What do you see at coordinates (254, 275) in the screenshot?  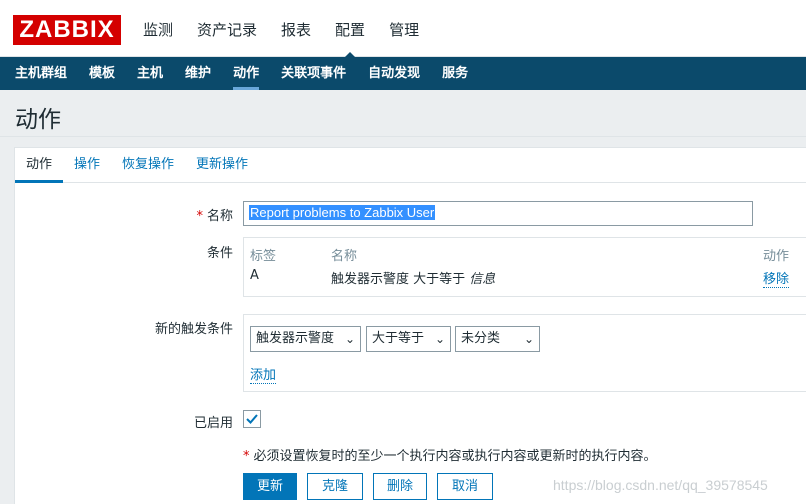 I see `condition-tag: A` at bounding box center [254, 275].